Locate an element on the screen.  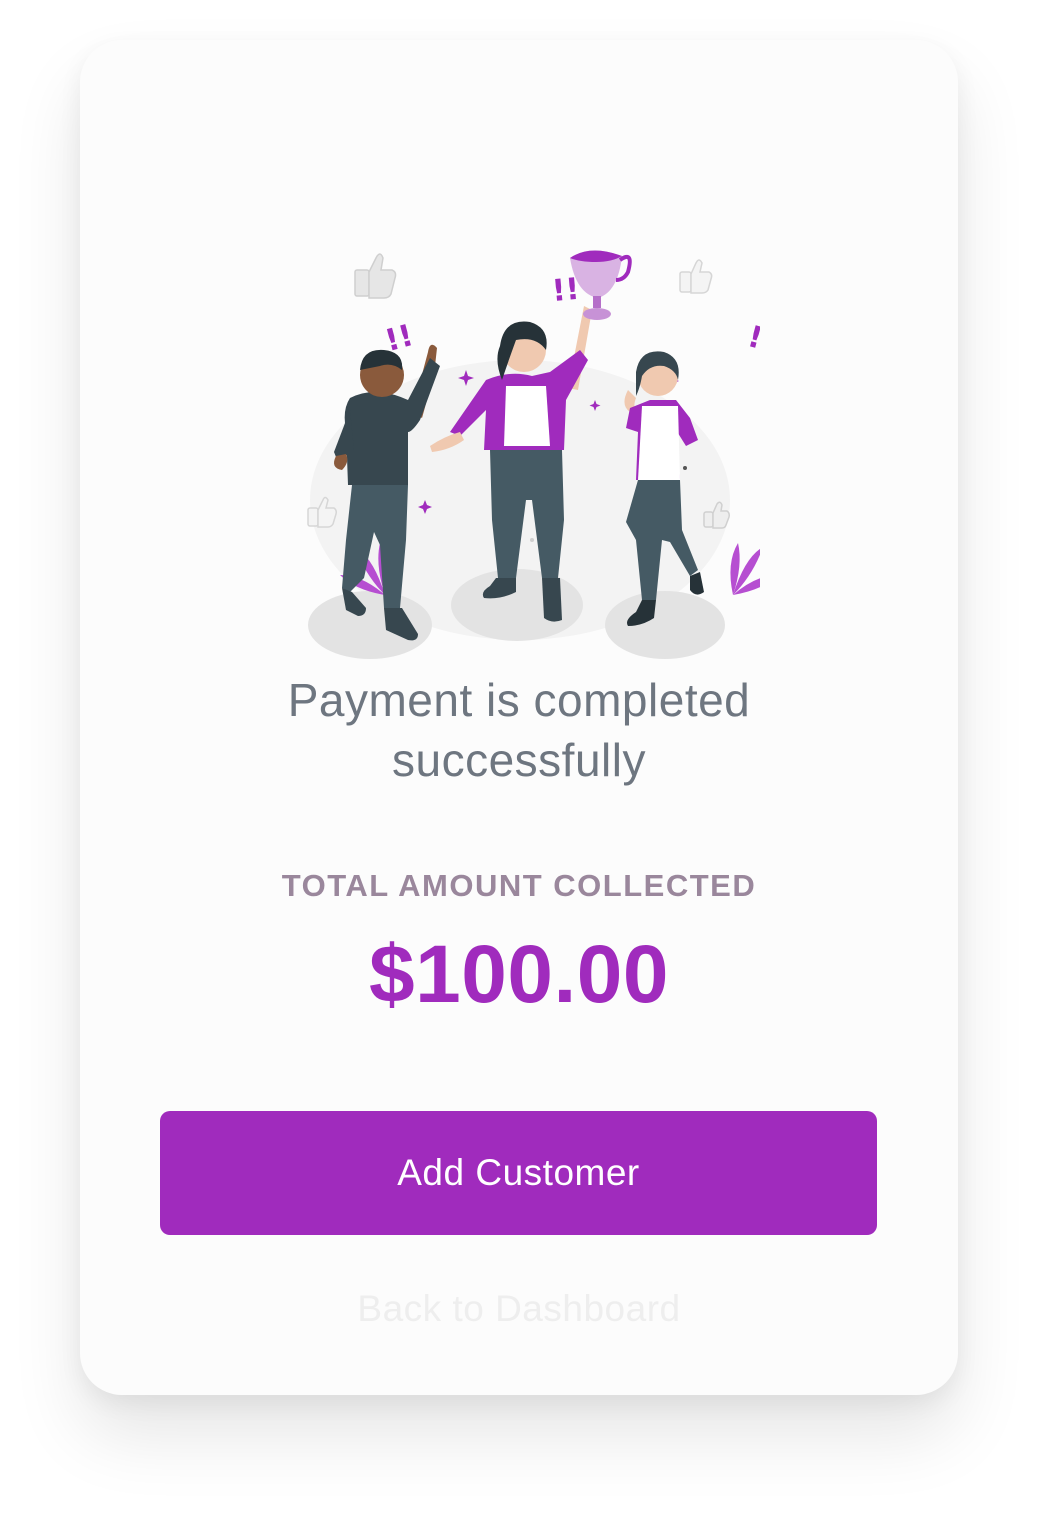
back-to-dashboard-link: Back to Dashboard is located at coordinates (519, 1309).